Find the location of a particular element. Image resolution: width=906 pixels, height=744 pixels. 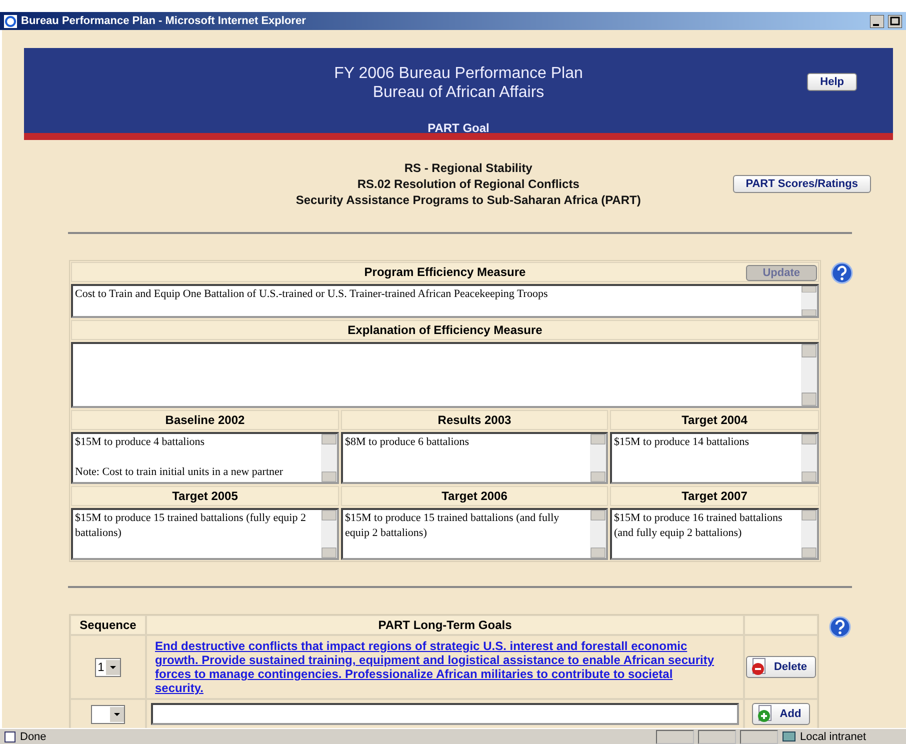

text-area: $15M to produce 4 battalions Note: Cost to train initial units in a new partner is located at coordinates (205, 458).